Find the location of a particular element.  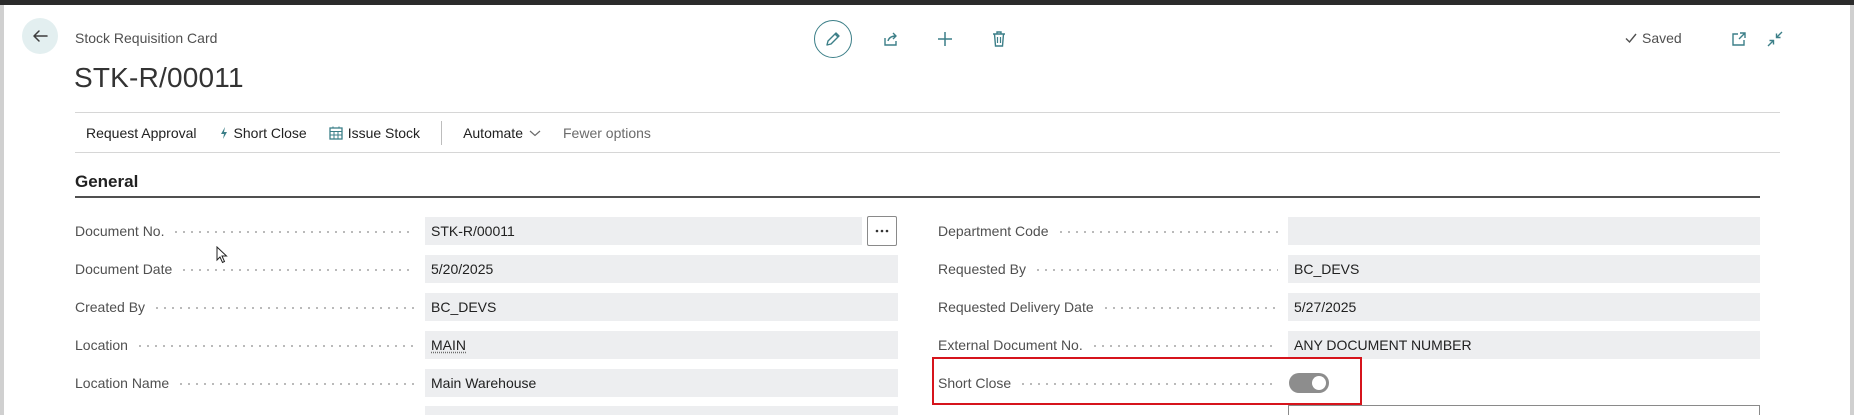

document-no-label: Document No. is located at coordinates (245, 231).